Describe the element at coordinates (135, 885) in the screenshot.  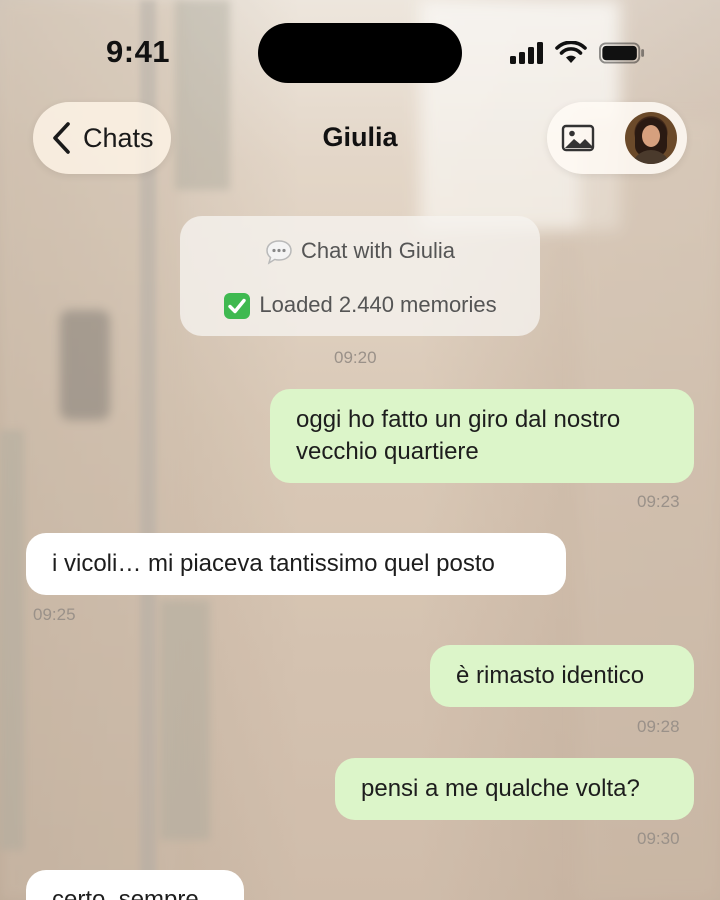
I see `message-bubble-incoming: certo, sempre` at that location.